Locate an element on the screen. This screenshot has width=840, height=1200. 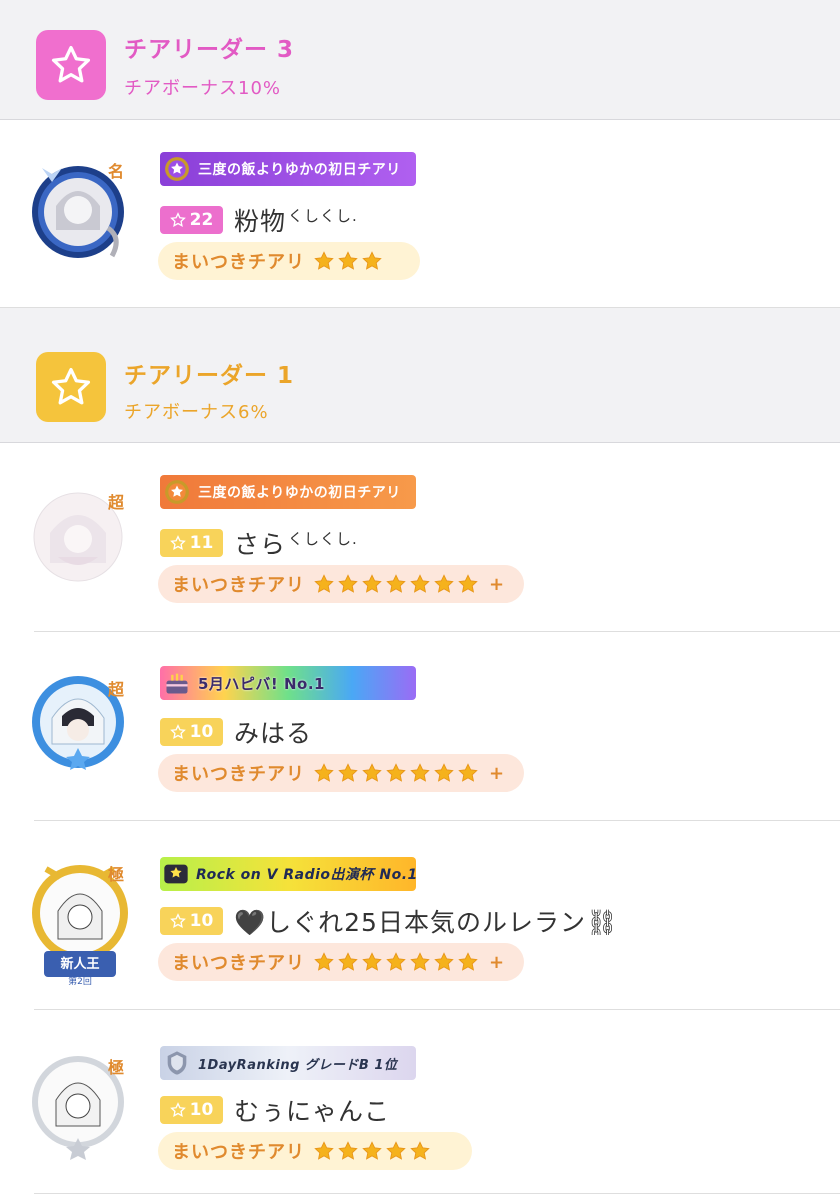
level-badge: 22 is located at coordinates (191, 220).